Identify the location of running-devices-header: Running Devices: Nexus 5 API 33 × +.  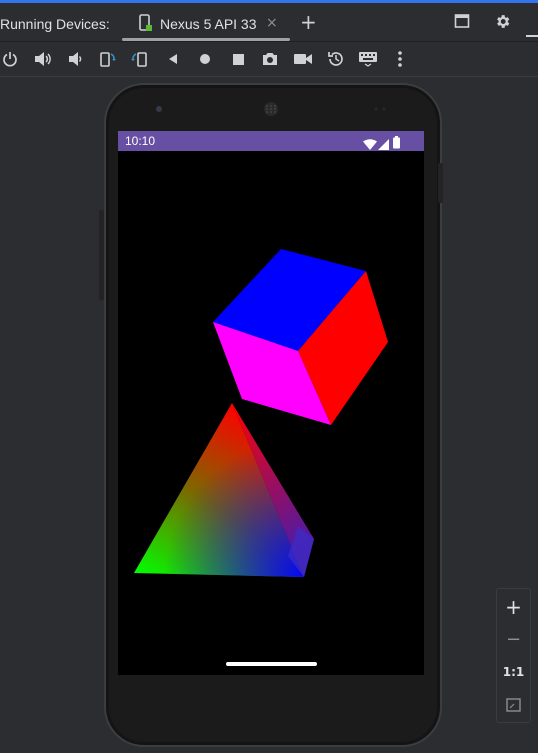
(269, 22).